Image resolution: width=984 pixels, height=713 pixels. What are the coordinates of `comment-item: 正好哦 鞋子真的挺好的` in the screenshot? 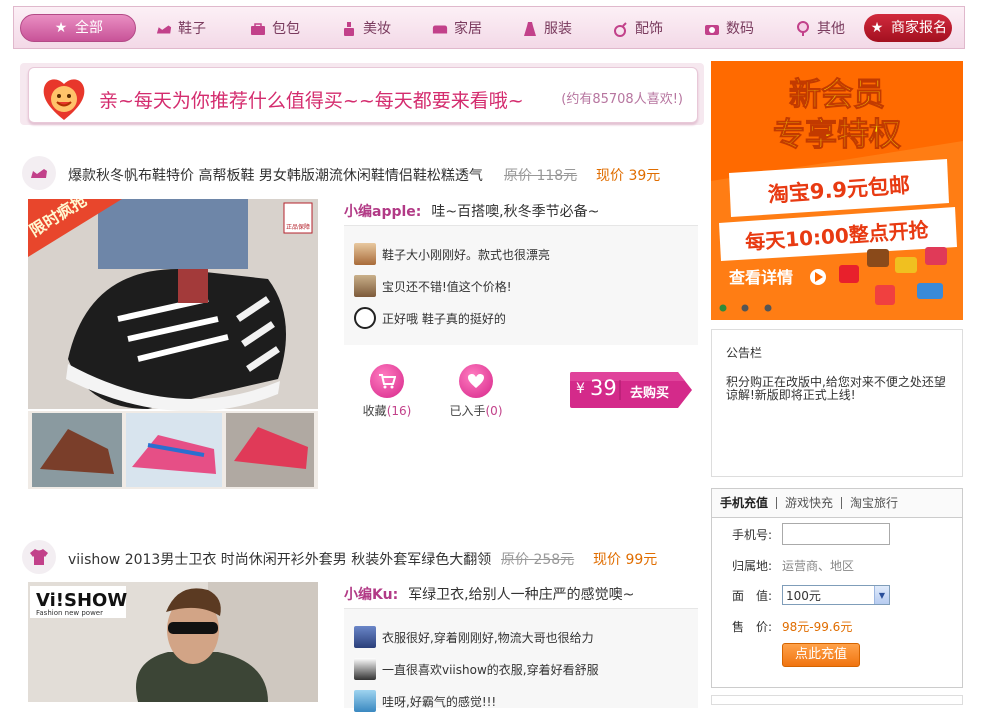 It's located at (430, 318).